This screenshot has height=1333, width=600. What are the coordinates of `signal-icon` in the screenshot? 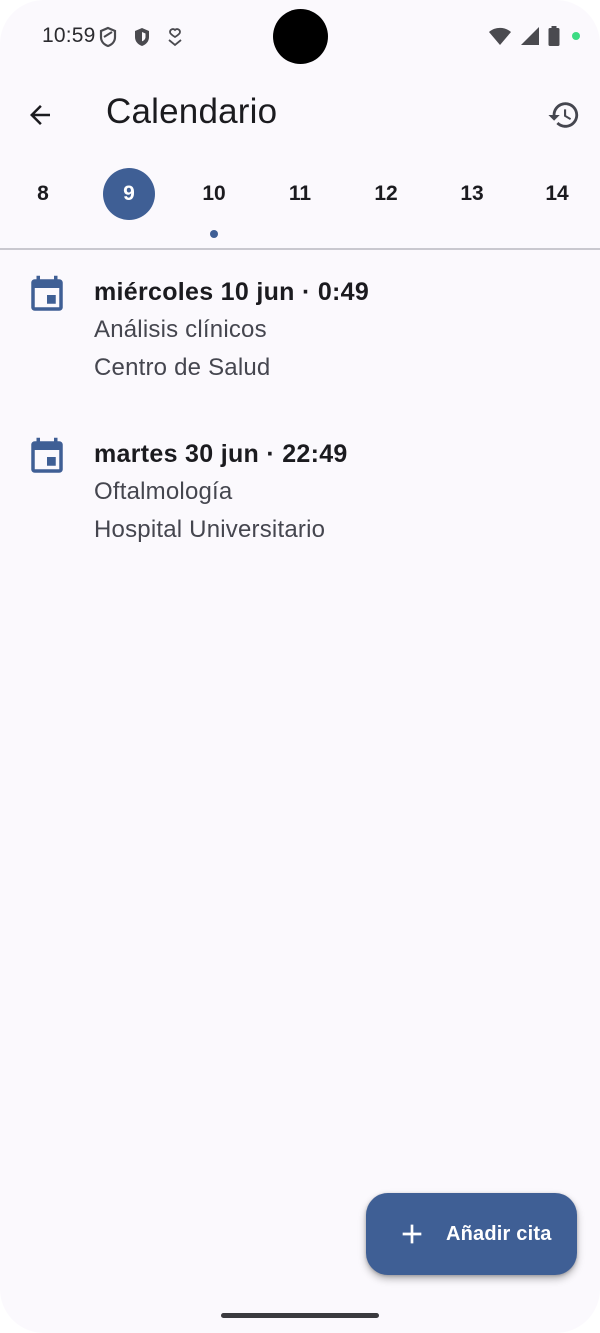 It's located at (530, 36).